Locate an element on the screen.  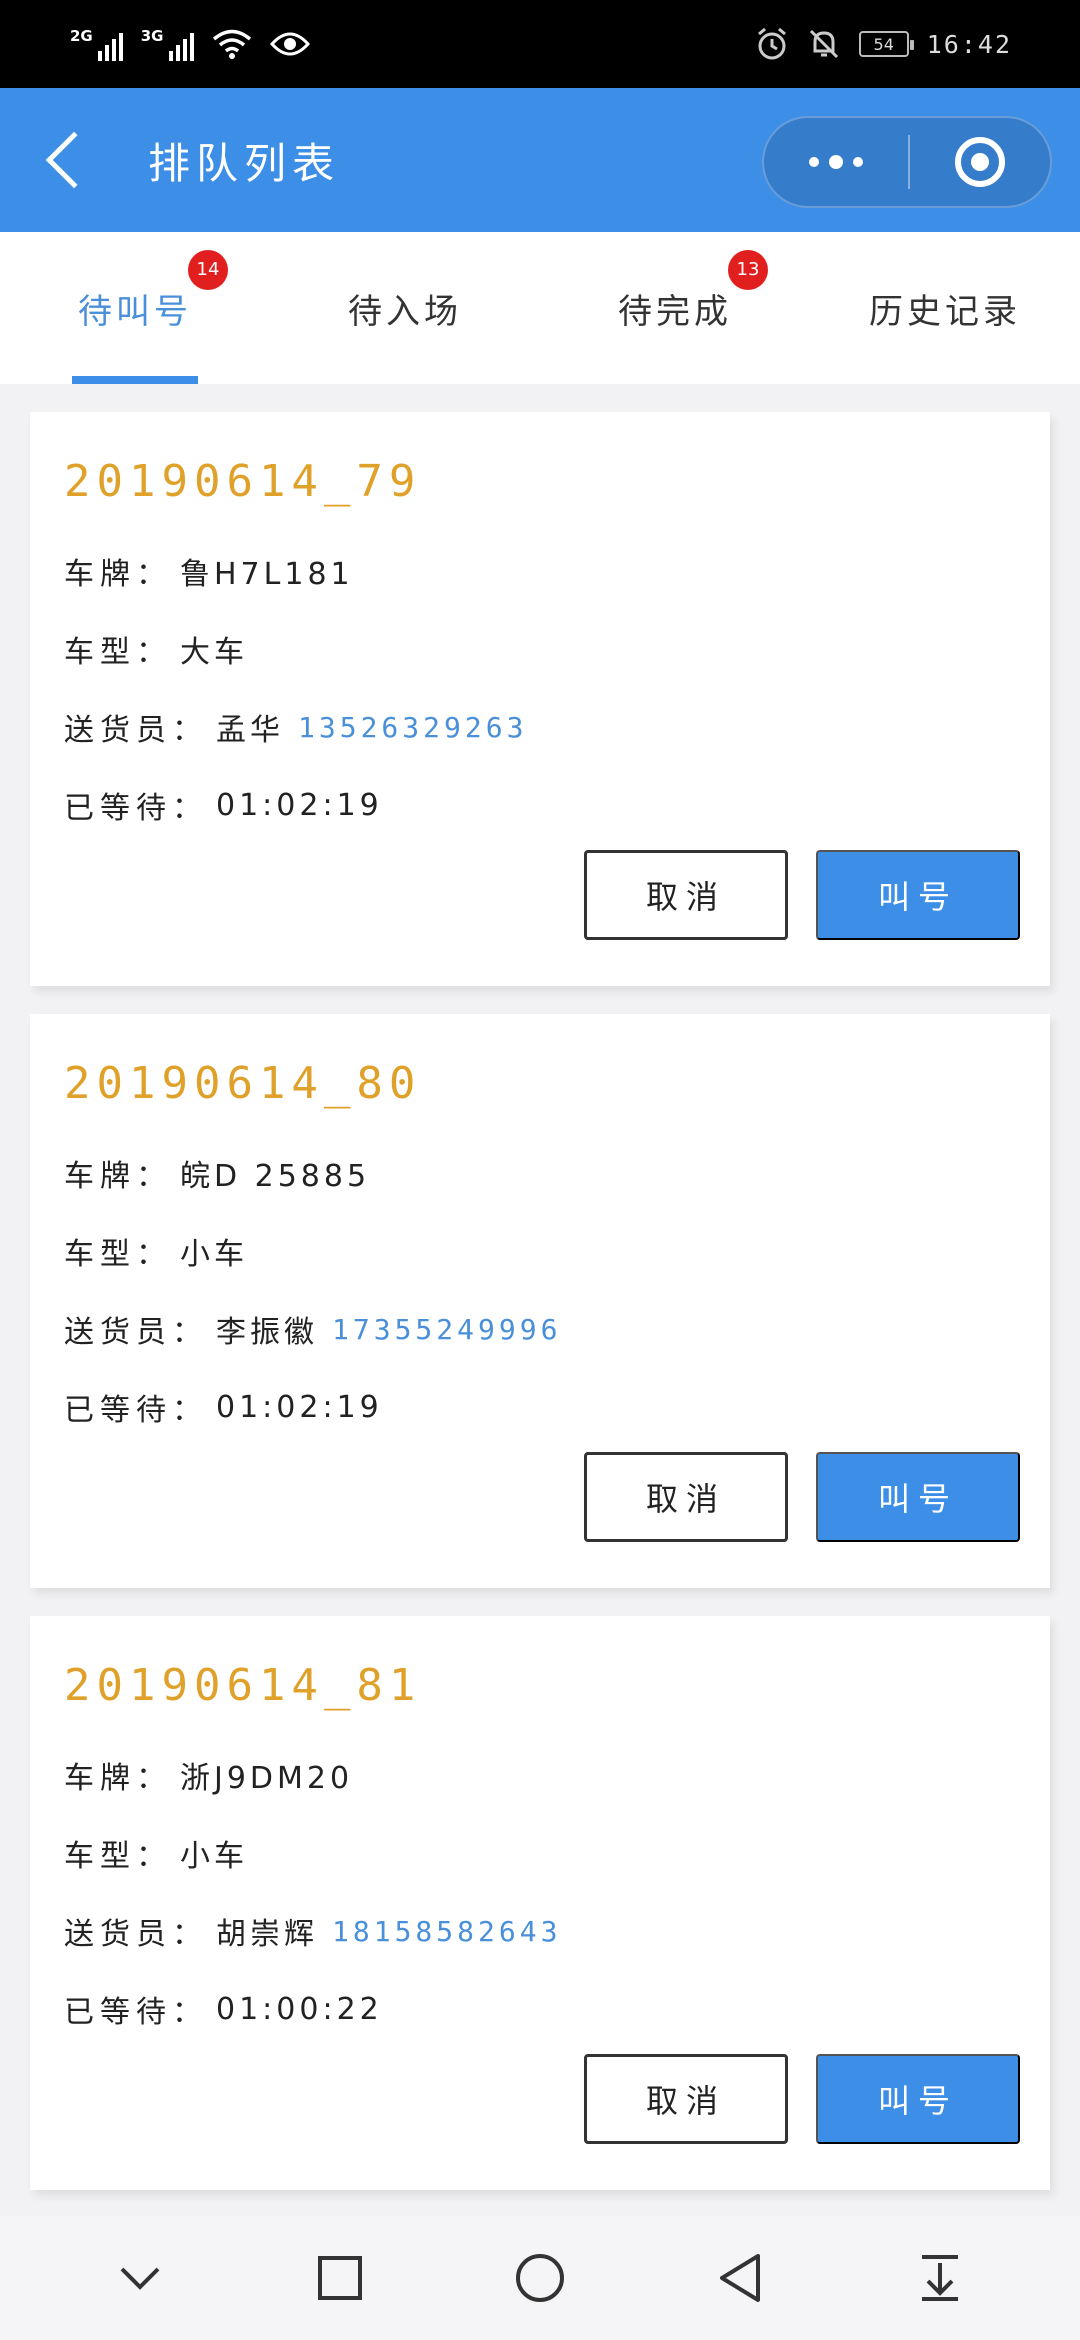
queue-number: 20190614_80 is located at coordinates (243, 1083).